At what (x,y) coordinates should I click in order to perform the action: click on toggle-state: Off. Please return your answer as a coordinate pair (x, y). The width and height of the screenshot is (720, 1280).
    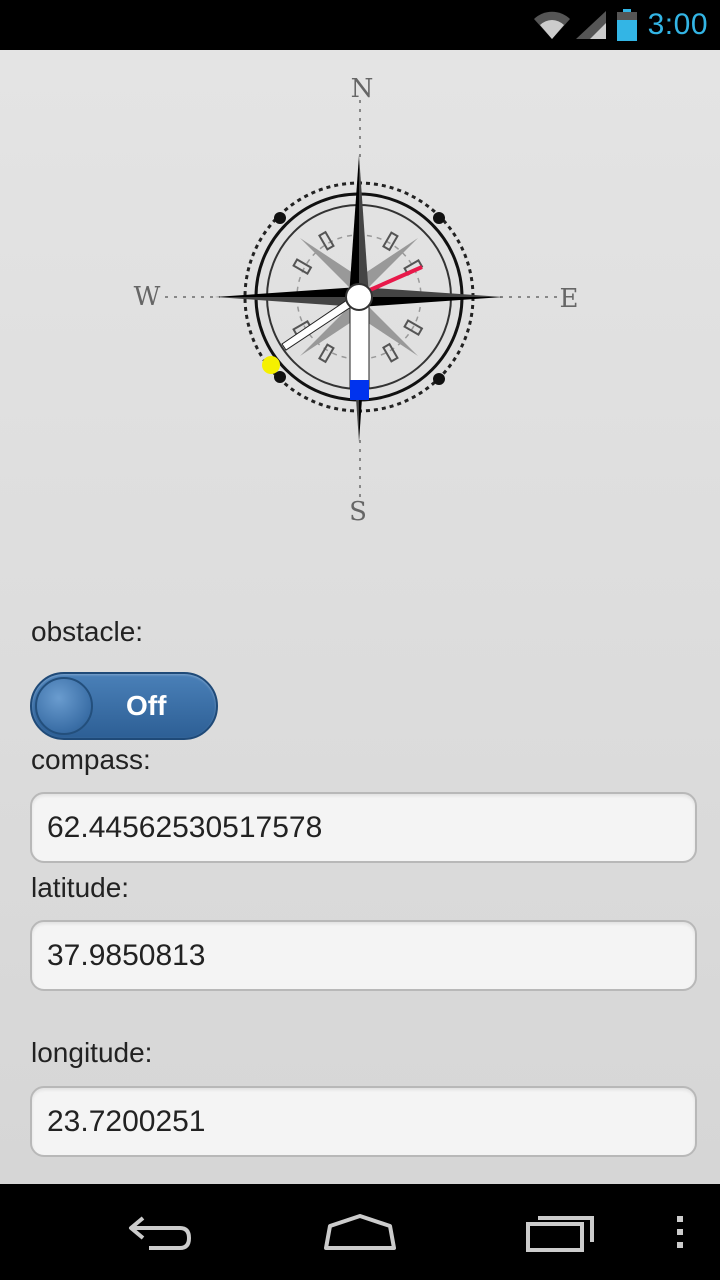
    Looking at the image, I should click on (146, 705).